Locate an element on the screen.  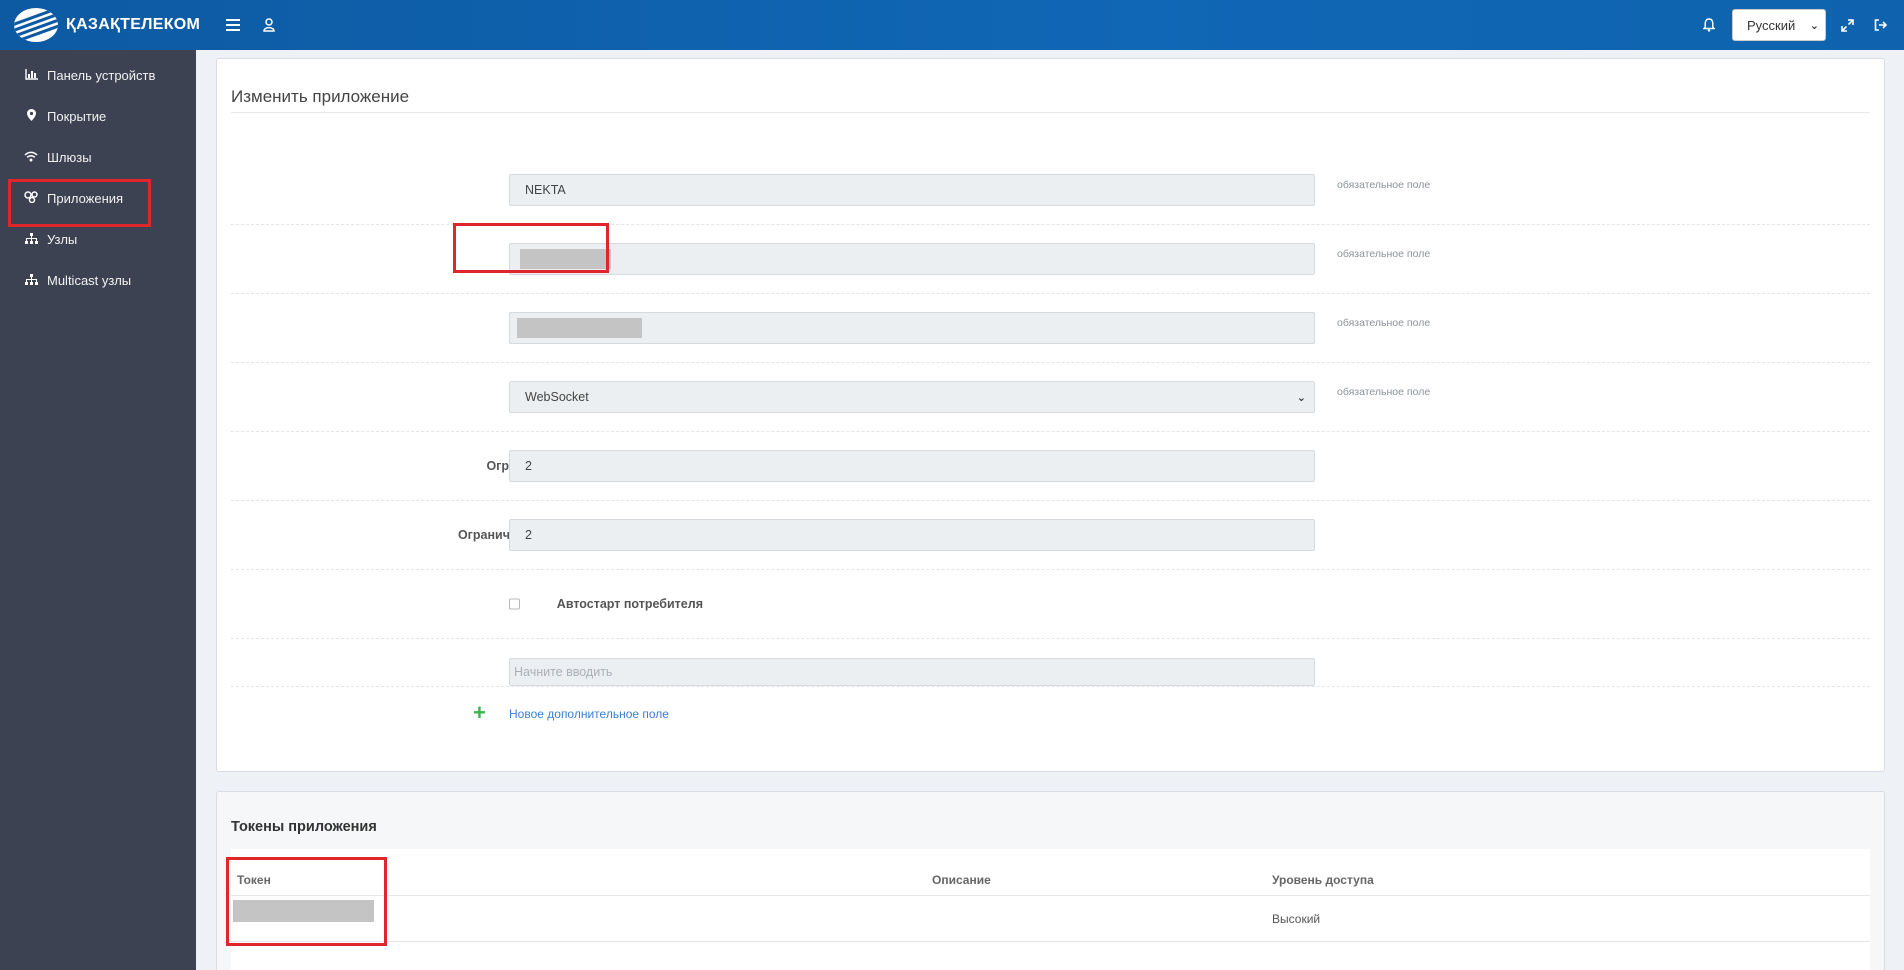
available-apps-placeholder: Начните вводить is located at coordinates (563, 671).